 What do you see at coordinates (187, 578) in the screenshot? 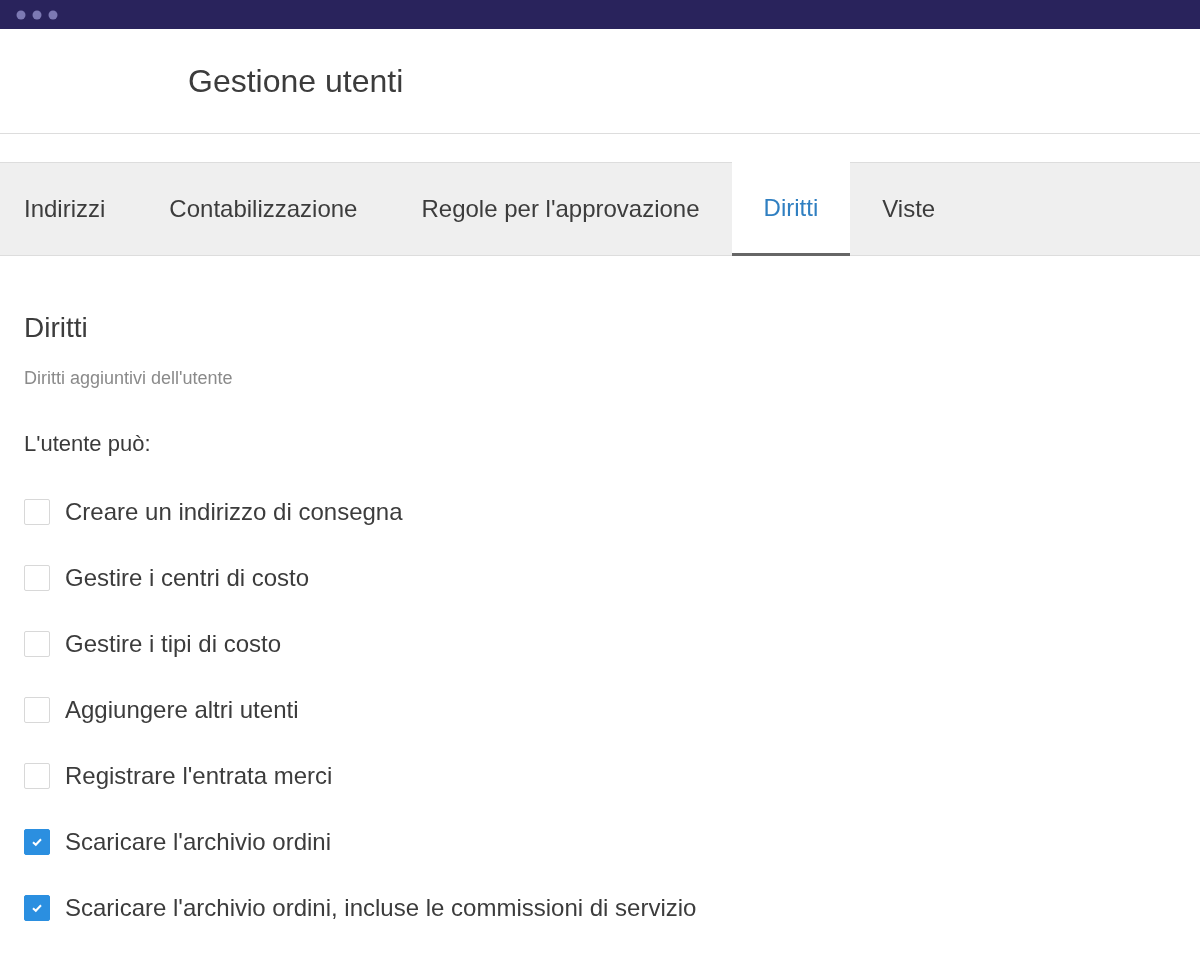
I see `checkbox-label: Gestire i centri di costo` at bounding box center [187, 578].